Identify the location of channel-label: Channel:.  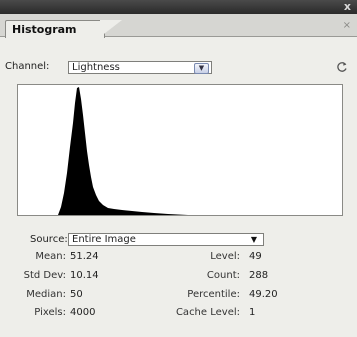
(27, 66).